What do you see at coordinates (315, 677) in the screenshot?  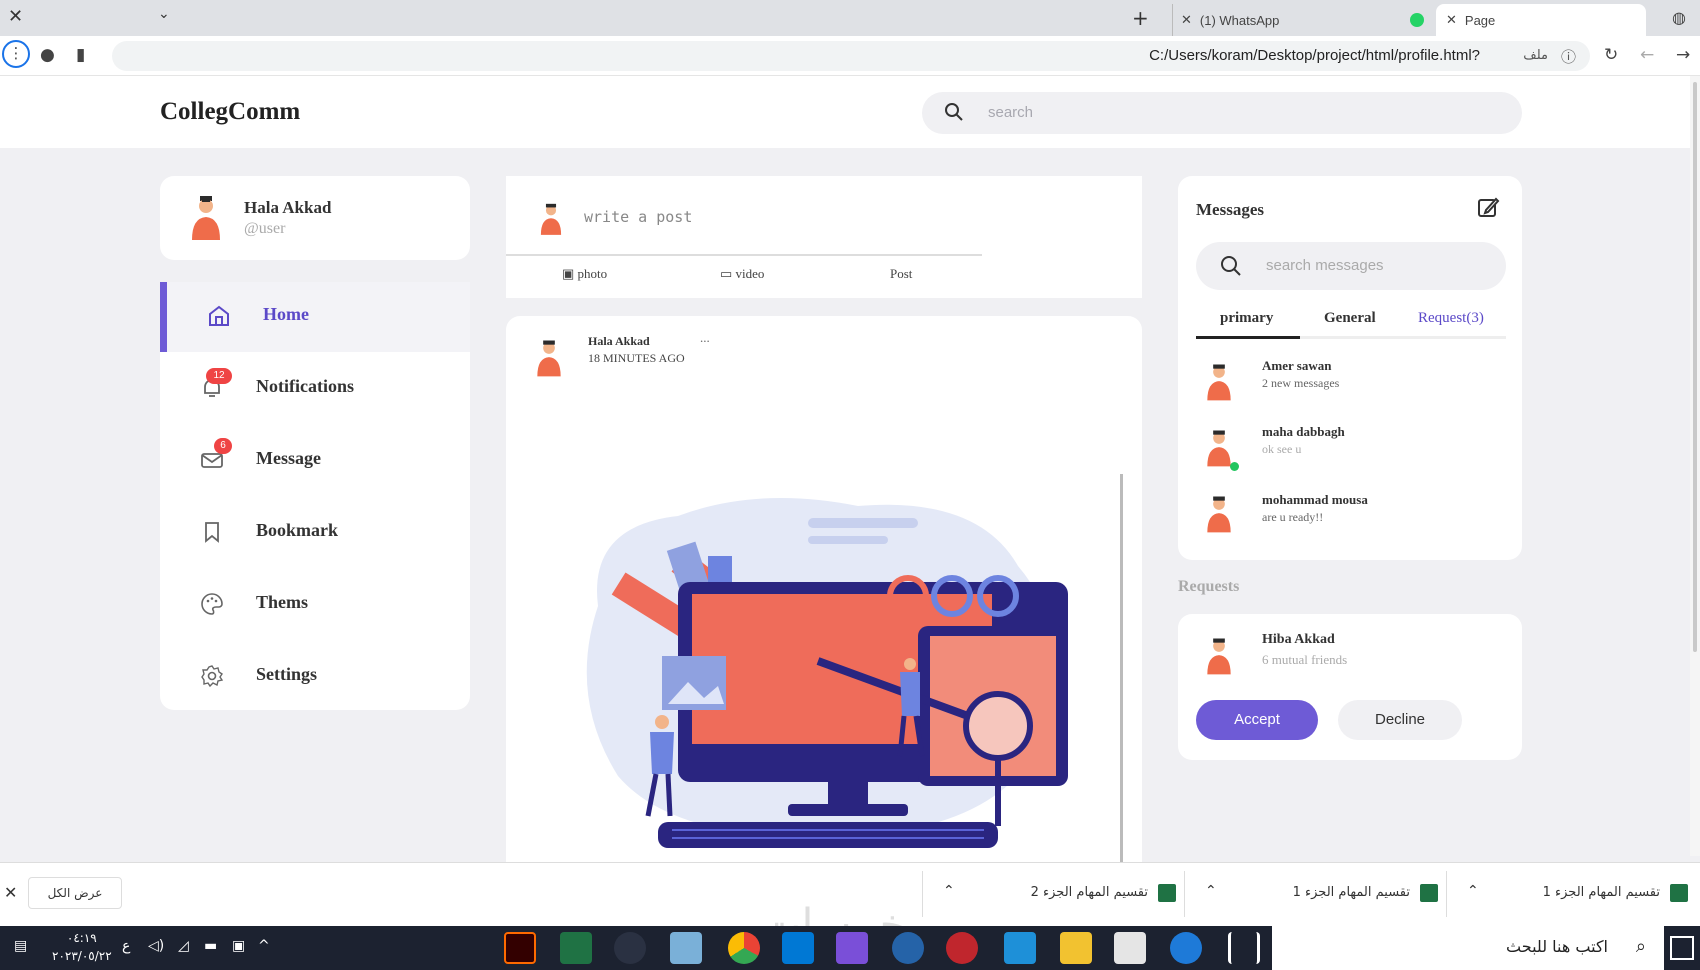 I see `sidebar-item-settings: Settings` at bounding box center [315, 677].